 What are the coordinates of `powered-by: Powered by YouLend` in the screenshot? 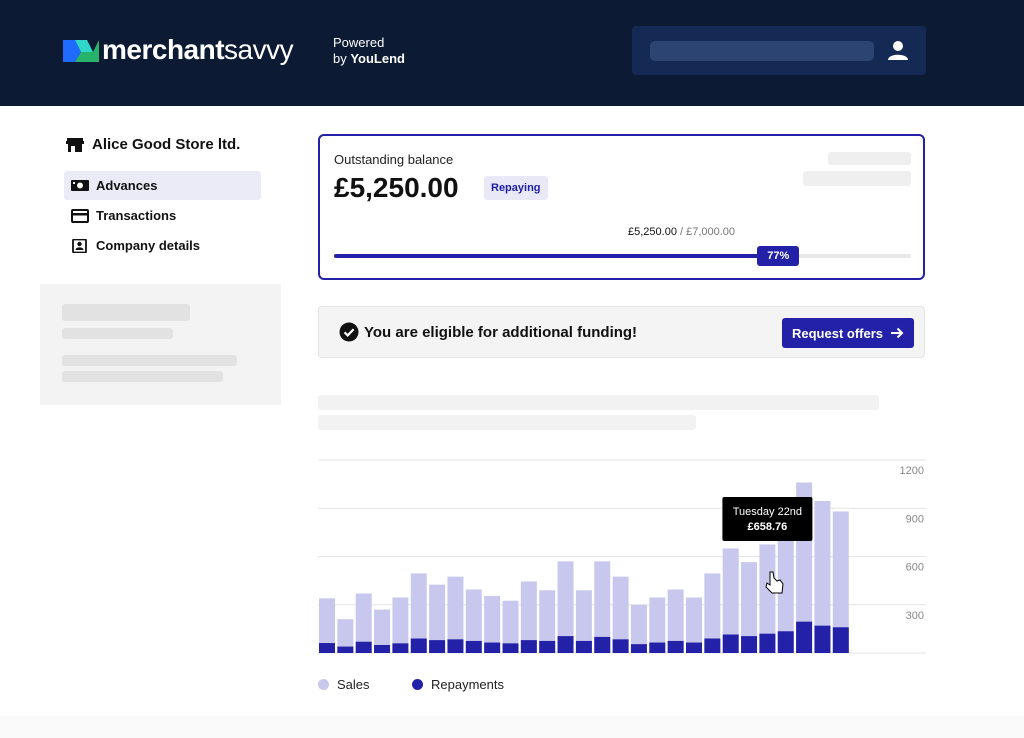 It's located at (369, 51).